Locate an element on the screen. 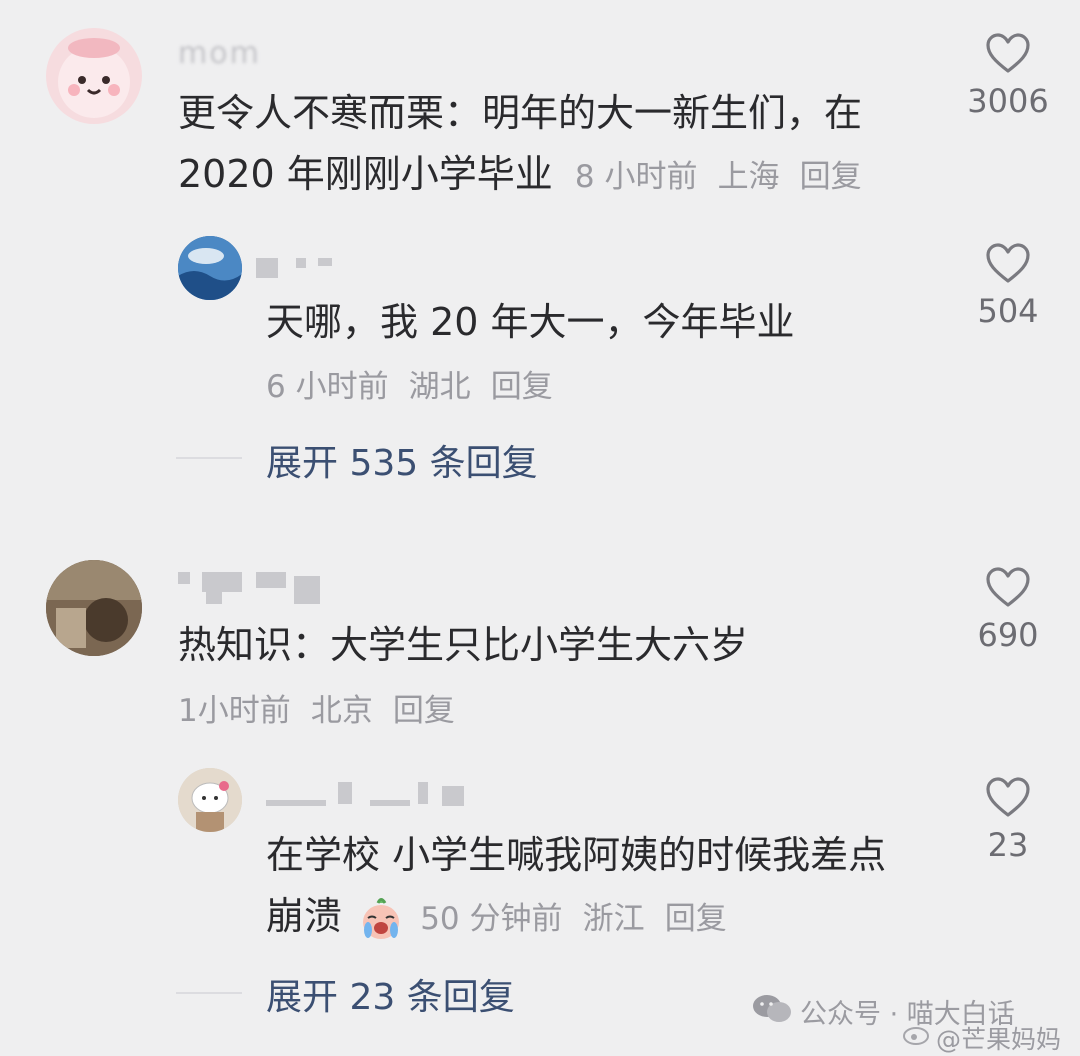  comment-text: 2020 年刚刚小学毕业 is located at coordinates (365, 174).